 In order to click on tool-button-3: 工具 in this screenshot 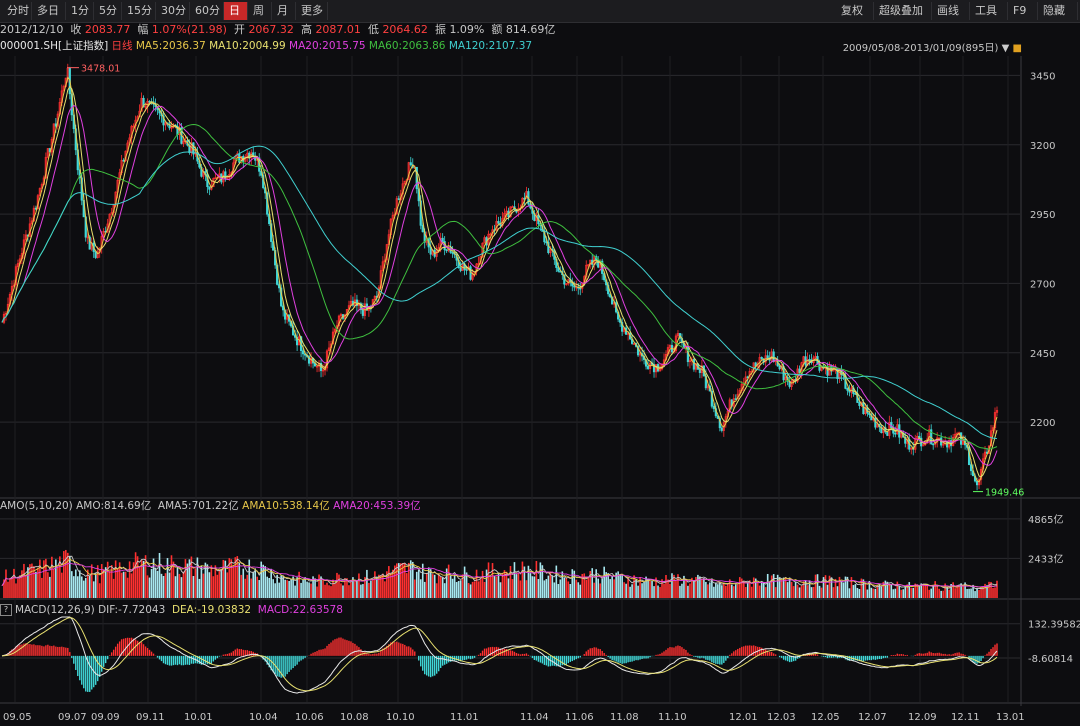, I will do `click(989, 11)`.